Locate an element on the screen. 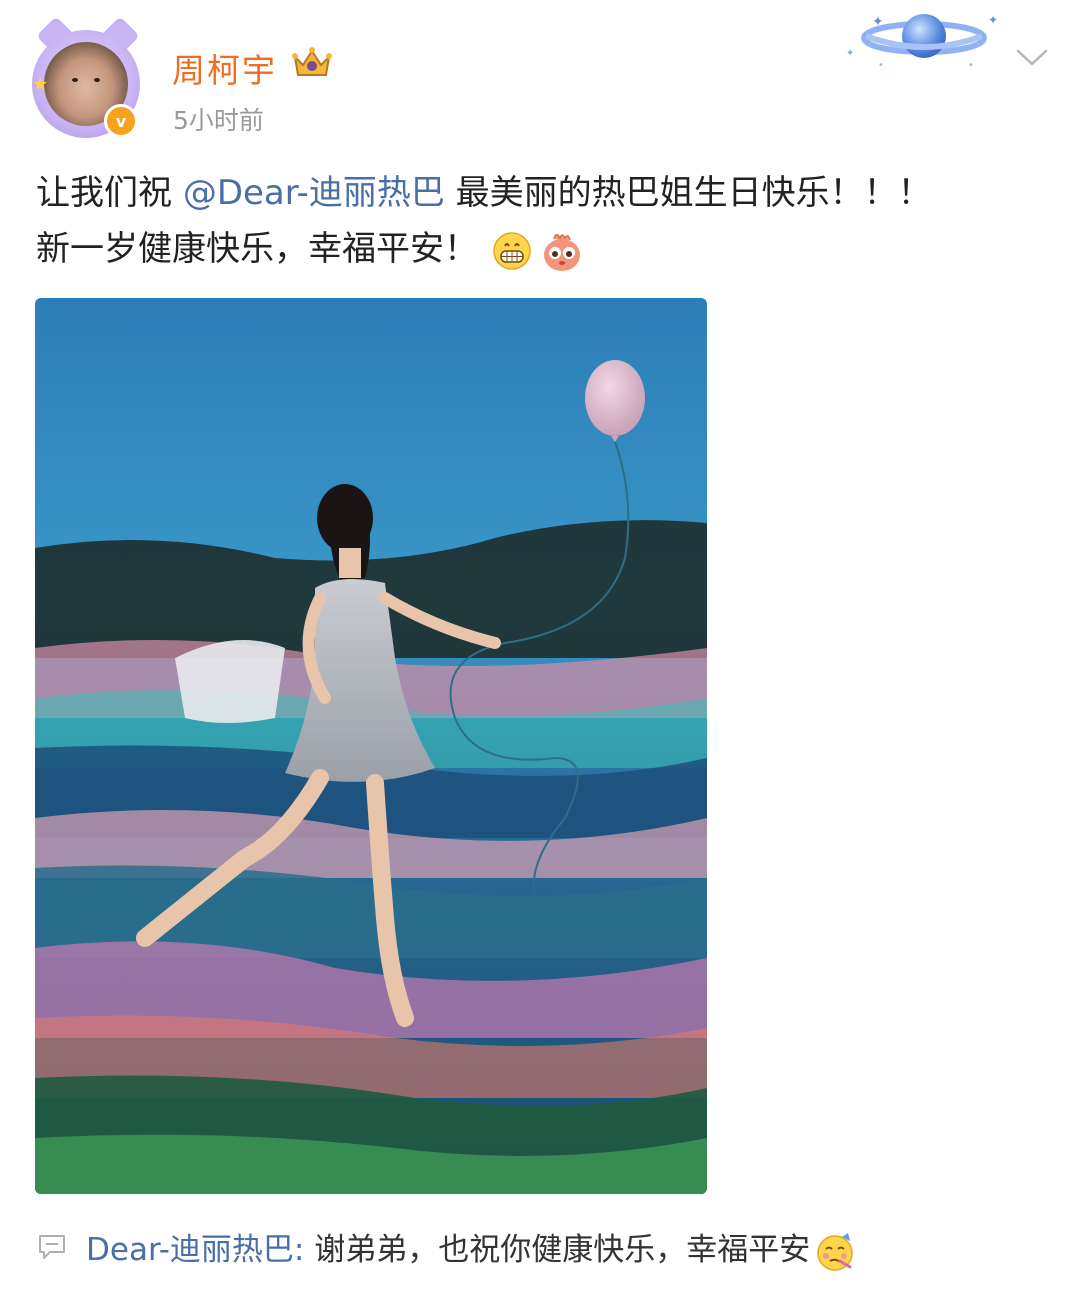 The height and width of the screenshot is (1303, 1080). post-text-second: 新一岁健康快乐，幸福平安！ is located at coordinates (257, 249).